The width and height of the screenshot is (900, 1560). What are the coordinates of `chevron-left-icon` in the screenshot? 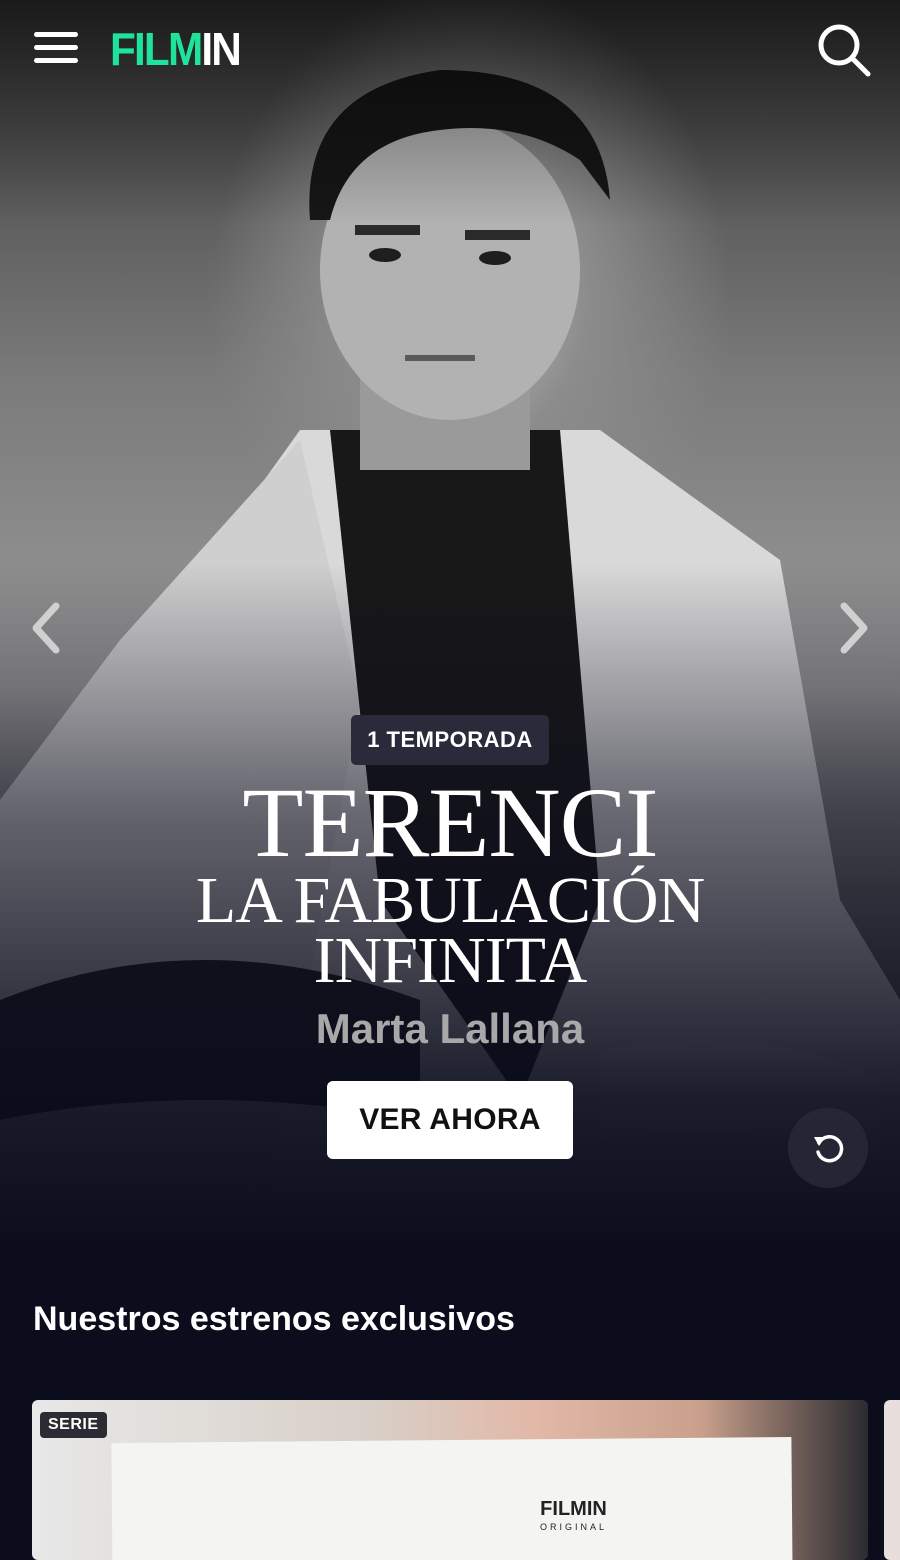 It's located at (46, 628).